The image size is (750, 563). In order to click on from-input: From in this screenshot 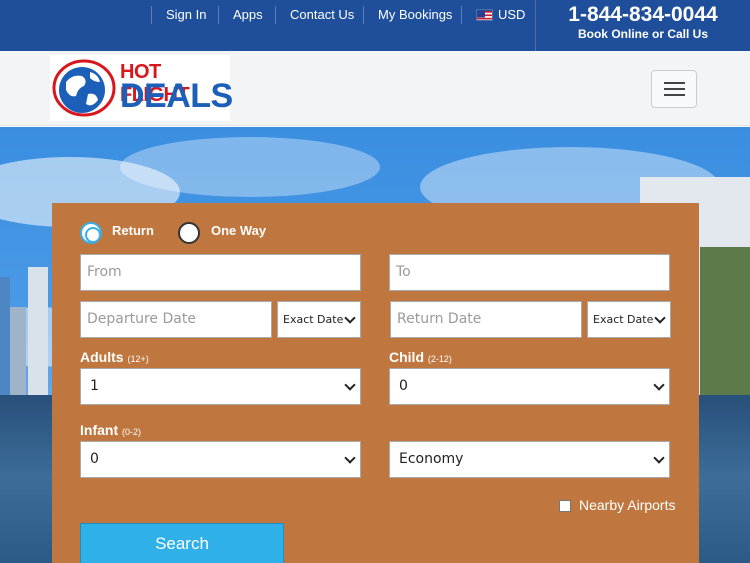, I will do `click(220, 272)`.